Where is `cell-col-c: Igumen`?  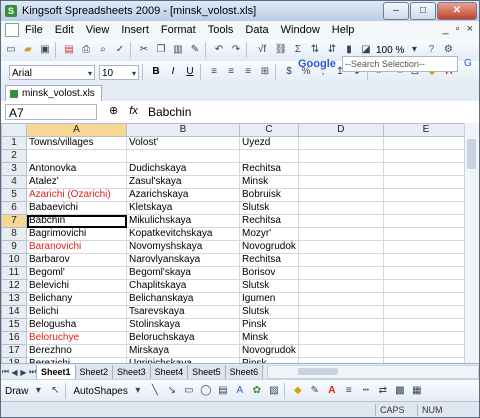 cell-col-c: Igumen is located at coordinates (269, 299).